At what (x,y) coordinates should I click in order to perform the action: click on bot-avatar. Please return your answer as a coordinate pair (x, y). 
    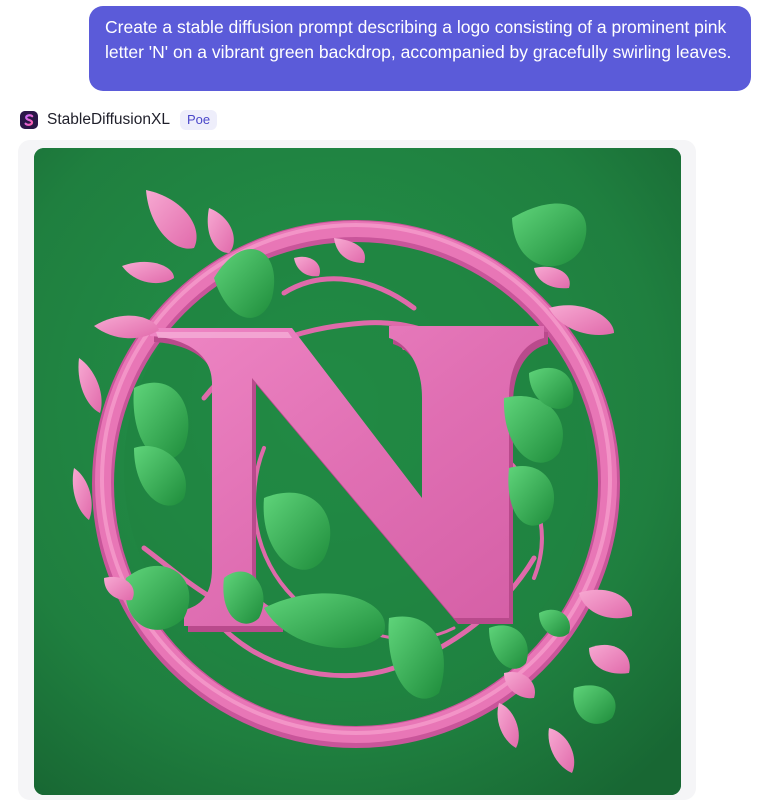
    Looking at the image, I should click on (29, 120).